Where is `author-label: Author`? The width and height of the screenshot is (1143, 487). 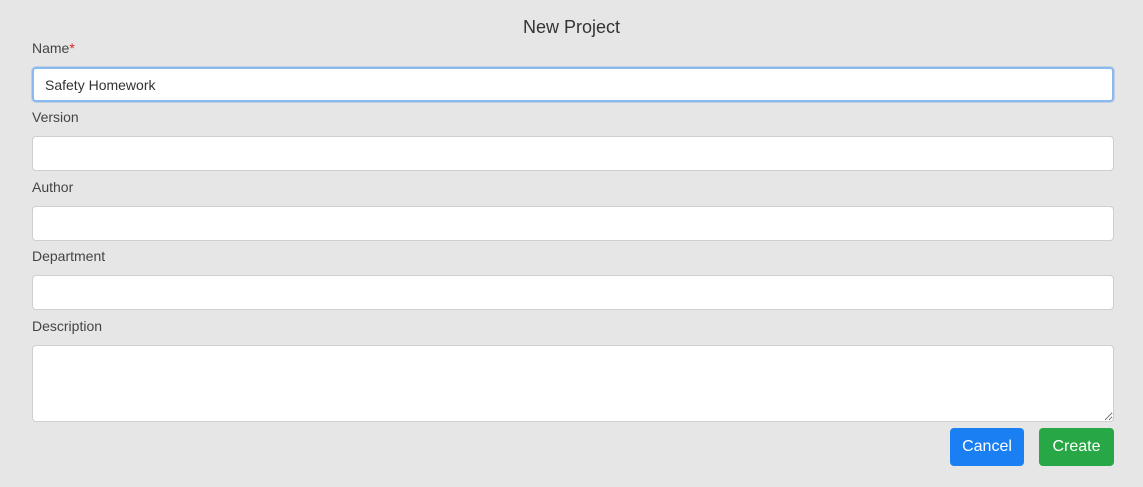 author-label: Author is located at coordinates (53, 187).